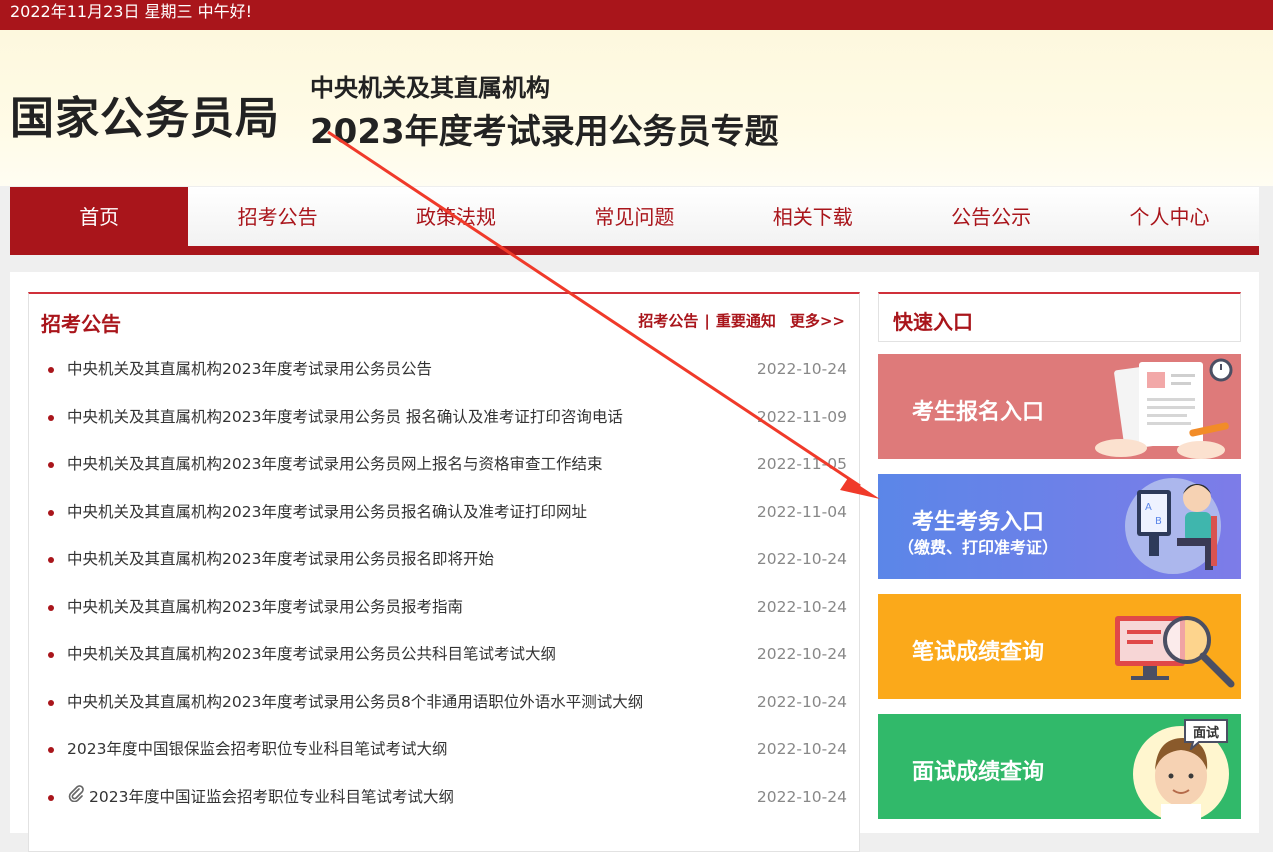  Describe the element at coordinates (355, 702) in the screenshot. I see `notice-link: 中央机关及其直属机构2023年度考试录用公务员8个非通用语职位外语水平测试大纲` at that location.